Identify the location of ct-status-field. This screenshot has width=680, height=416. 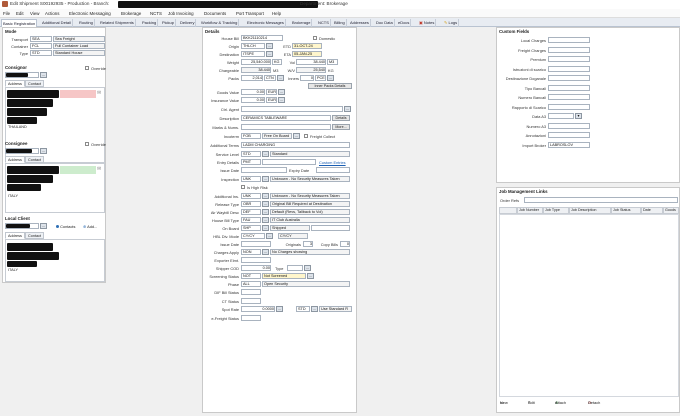
(251, 301).